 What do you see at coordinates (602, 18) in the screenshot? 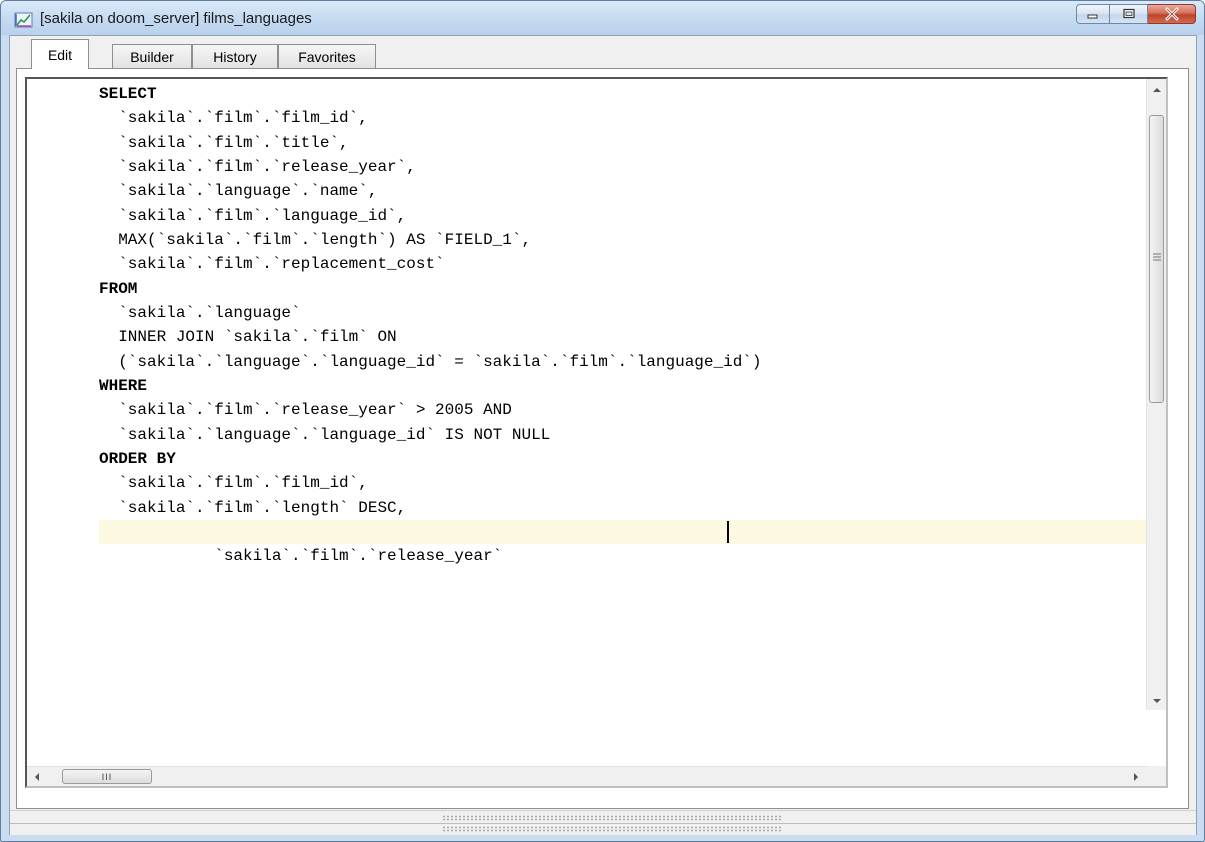
I see `title-bar: [sakila on doom_server] films_languages` at bounding box center [602, 18].